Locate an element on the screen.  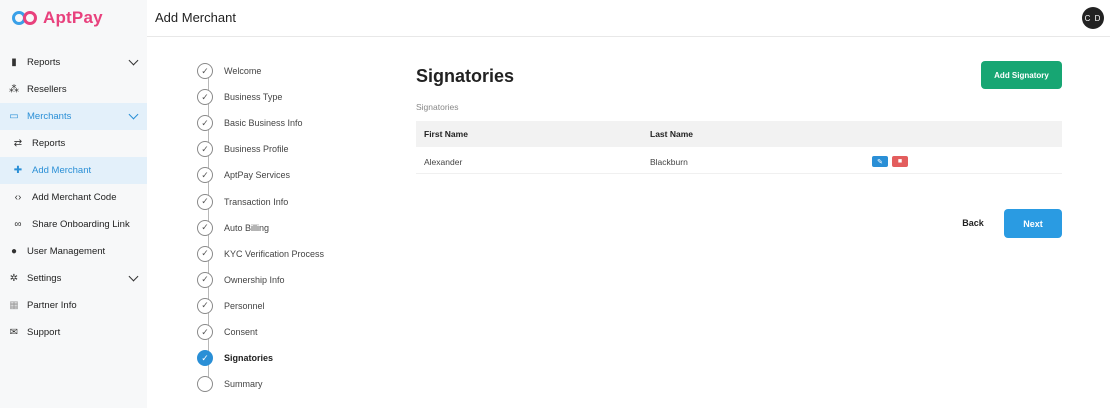
user-plus-icon: ✚ is located at coordinates (18, 170).